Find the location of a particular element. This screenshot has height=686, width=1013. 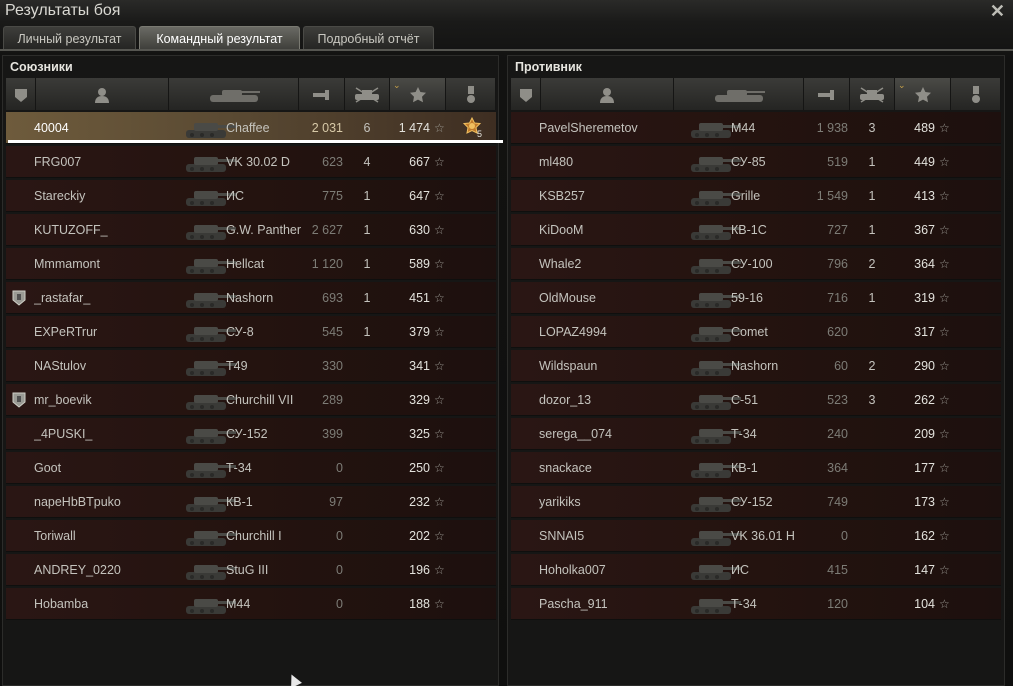

tank-name: ИС is located at coordinates (235, 196).